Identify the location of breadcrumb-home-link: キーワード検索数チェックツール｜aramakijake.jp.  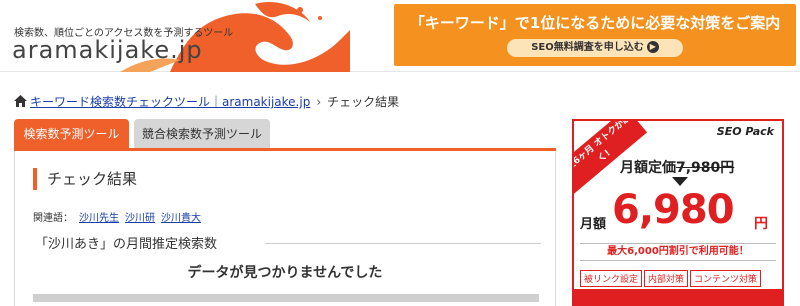
(170, 102).